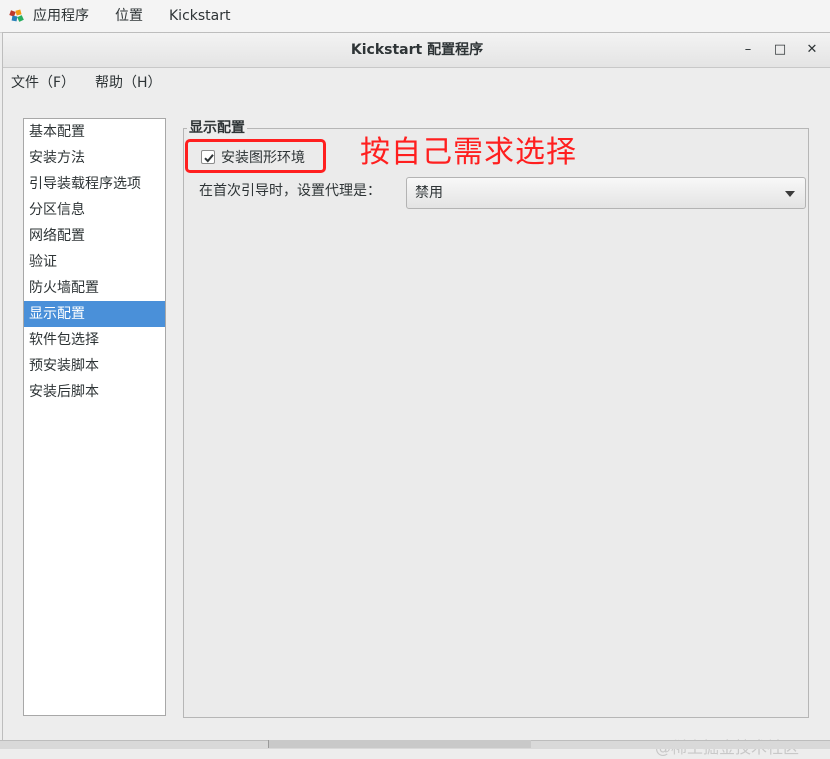  What do you see at coordinates (94, 132) in the screenshot?
I see `sidebar-item: 基本配置` at bounding box center [94, 132].